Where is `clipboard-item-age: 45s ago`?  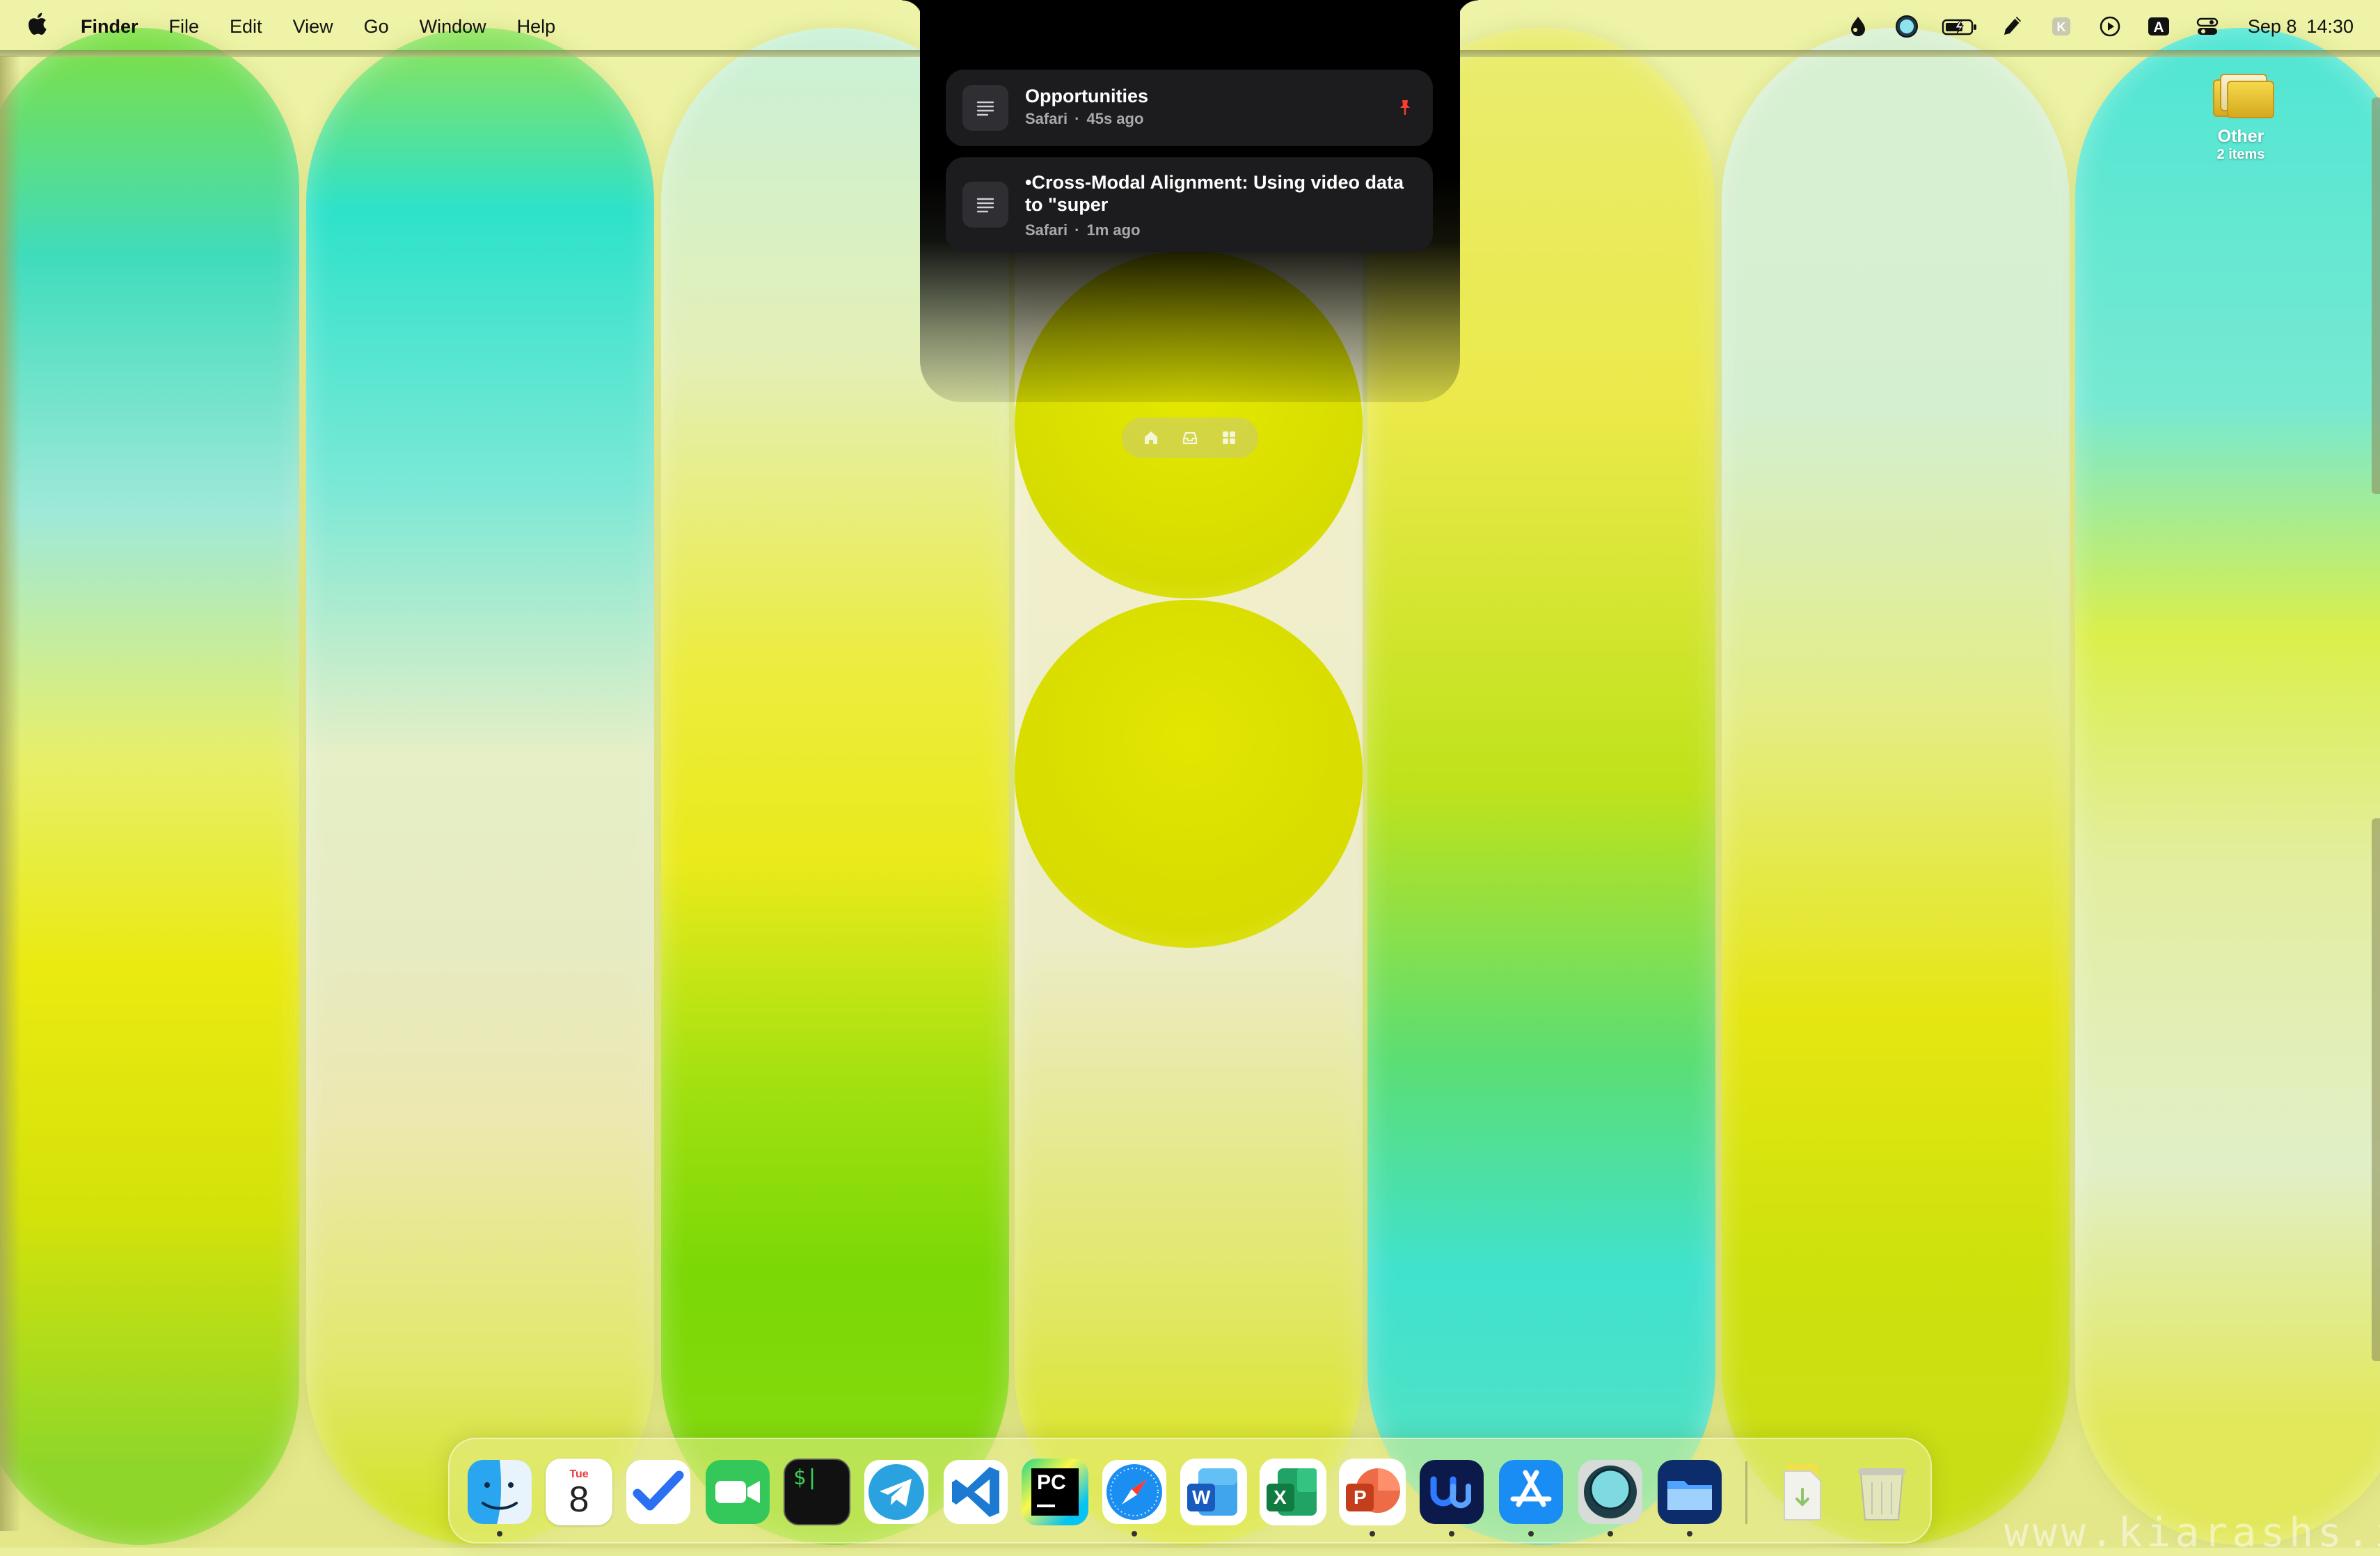
clipboard-item-age: 45s ago is located at coordinates (1115, 119).